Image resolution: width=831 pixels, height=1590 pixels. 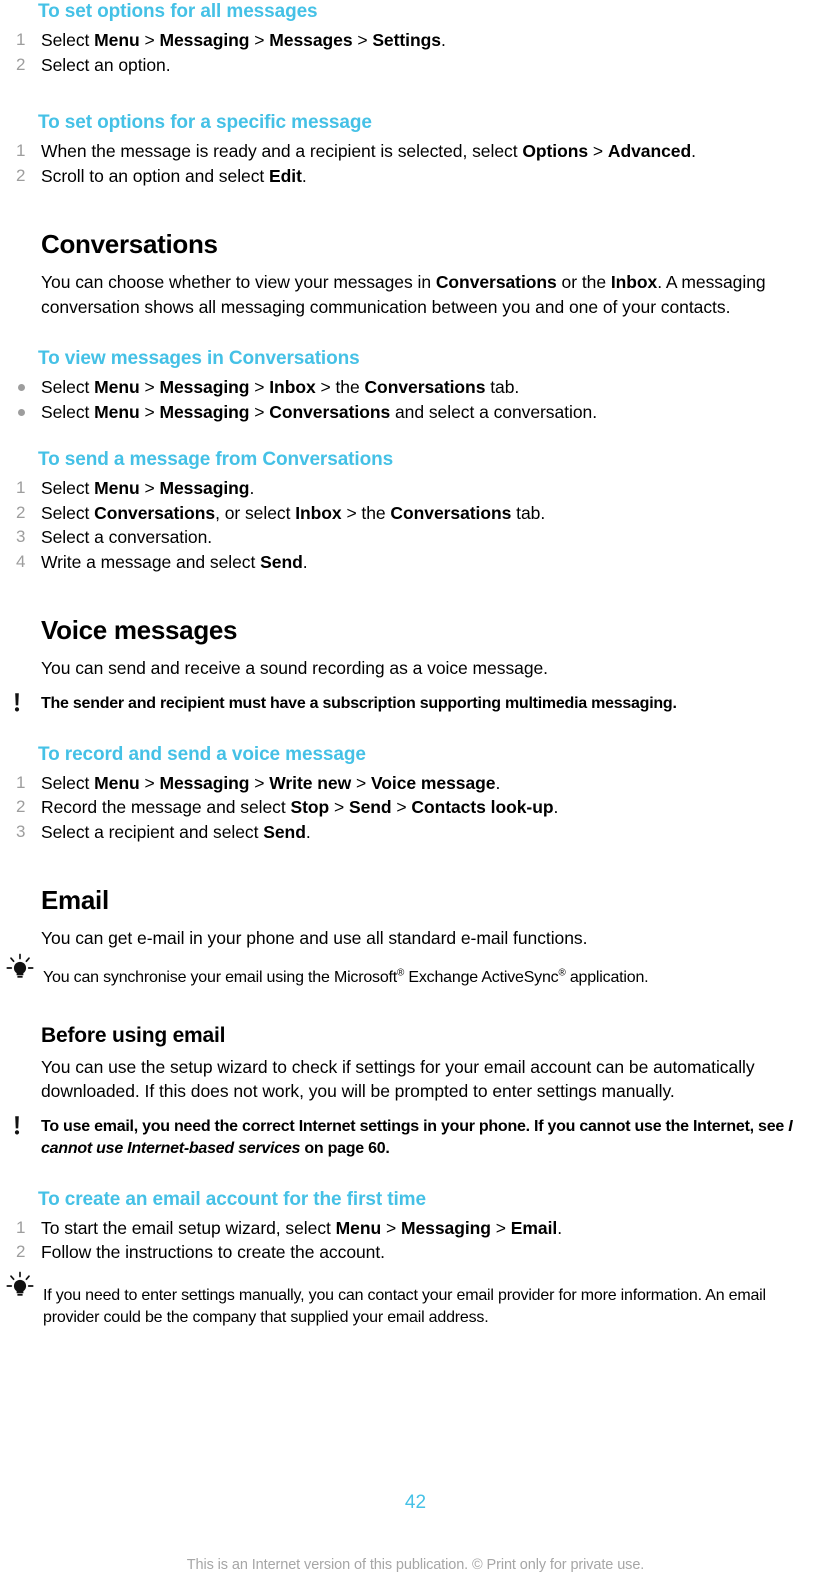 I want to click on list-item: 2 Scroll to an option and select Edit., so click(x=410, y=176).